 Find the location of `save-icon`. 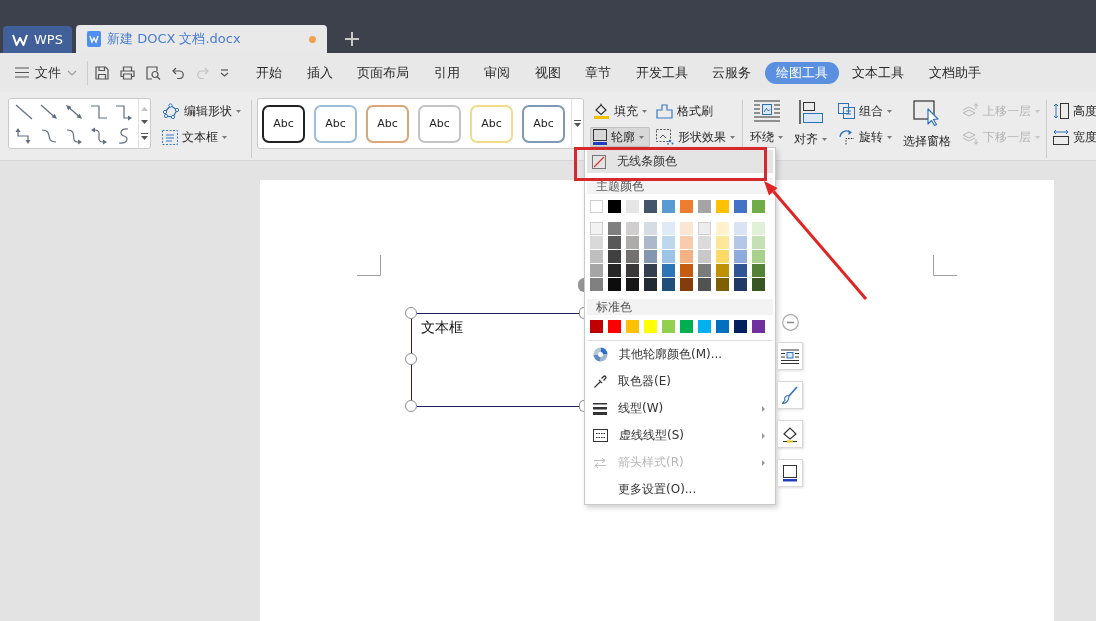

save-icon is located at coordinates (102, 72).